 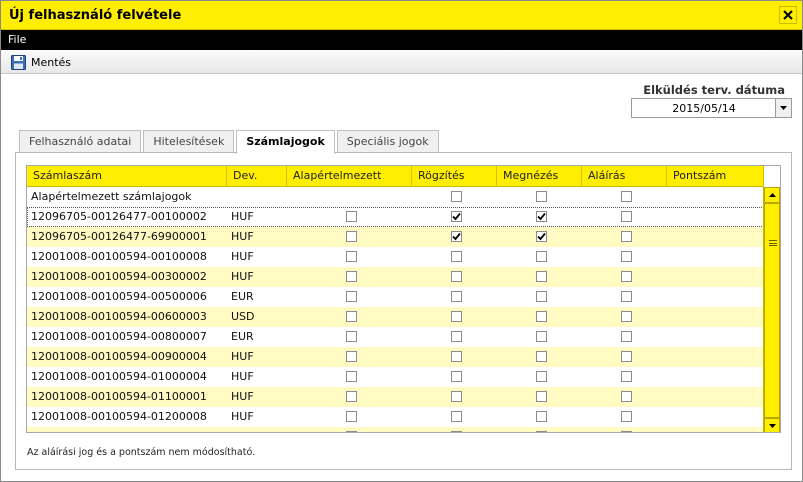 What do you see at coordinates (624, 176) in the screenshot?
I see `column-header: Aláírás` at bounding box center [624, 176].